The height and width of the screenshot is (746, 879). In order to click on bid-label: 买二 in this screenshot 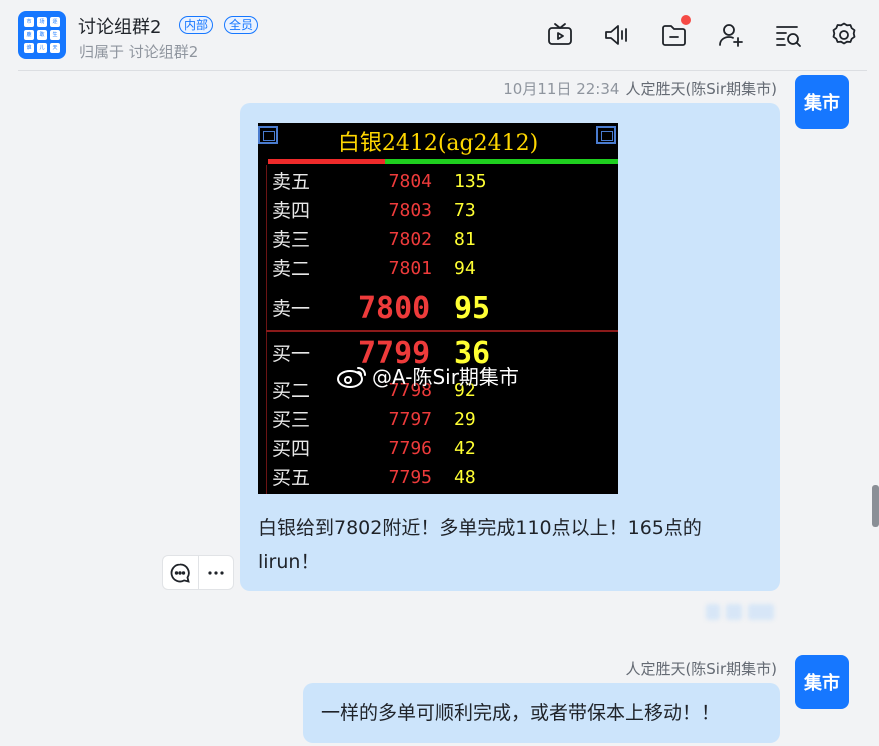, I will do `click(291, 391)`.